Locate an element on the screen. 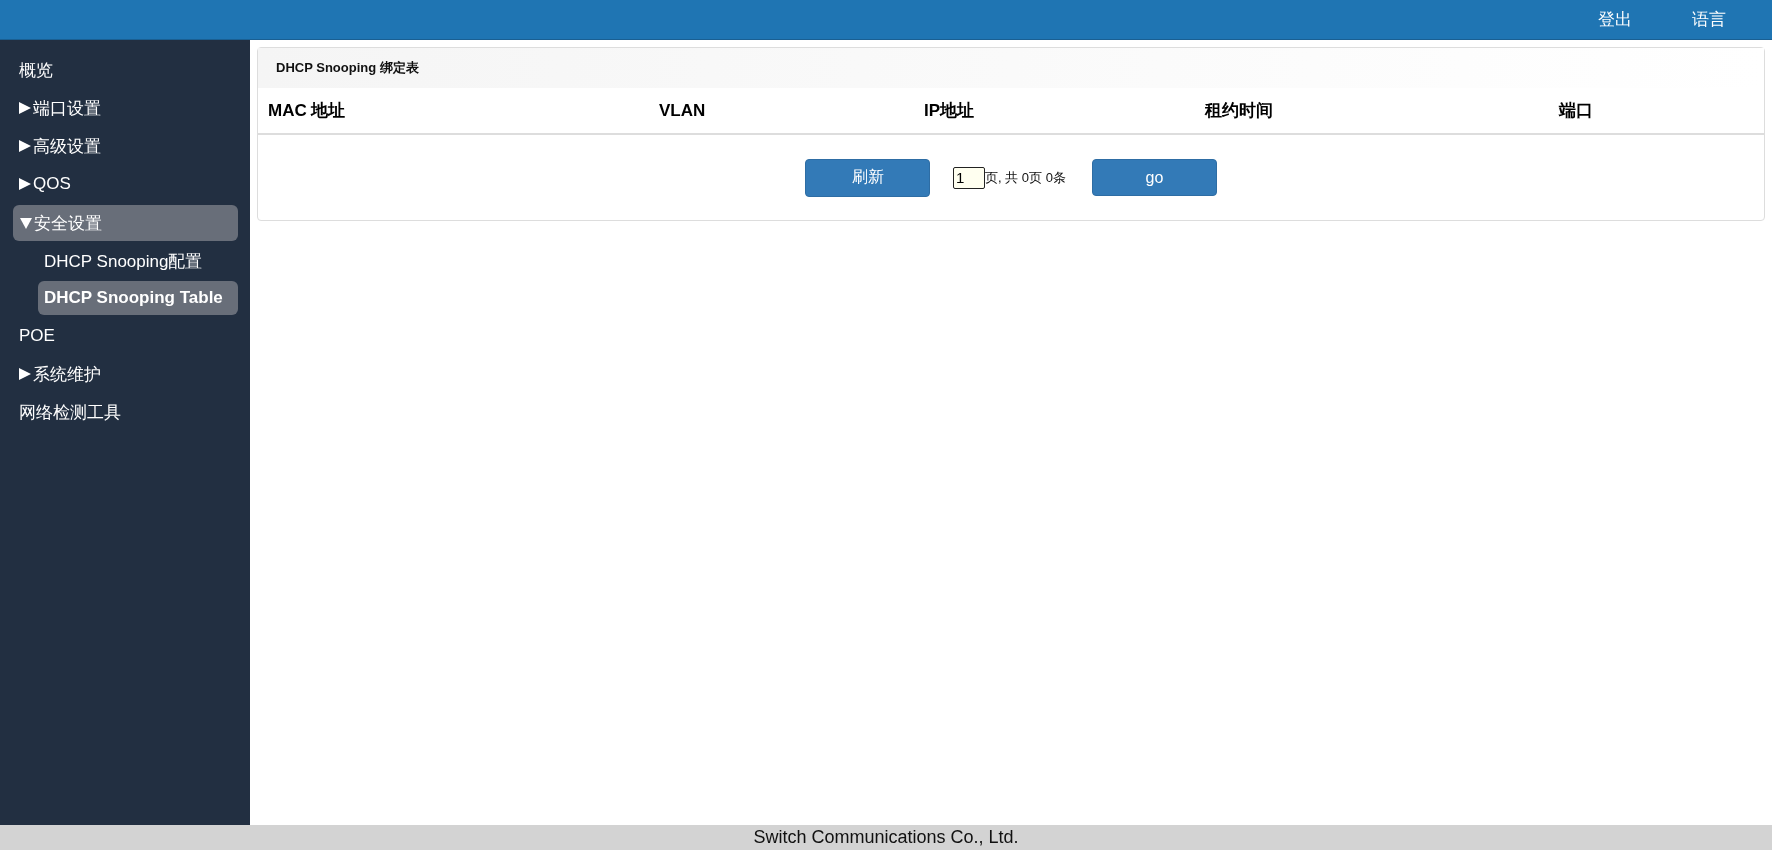 This screenshot has width=1772, height=850. footer-text: Switch Communications Co., Ltd. is located at coordinates (886, 837).